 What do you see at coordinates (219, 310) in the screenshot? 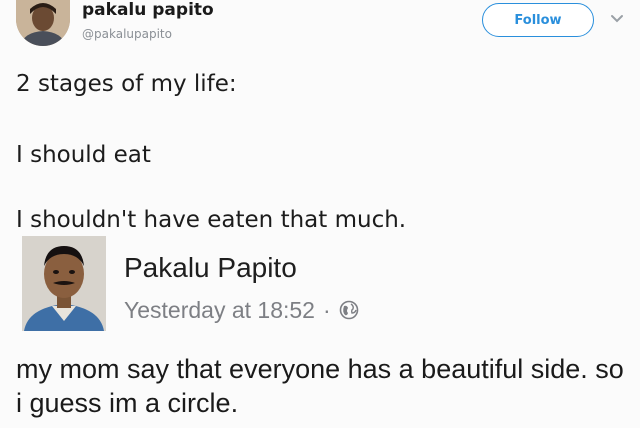
I see `fb-timestamp: Yesterday at 18:52` at bounding box center [219, 310].